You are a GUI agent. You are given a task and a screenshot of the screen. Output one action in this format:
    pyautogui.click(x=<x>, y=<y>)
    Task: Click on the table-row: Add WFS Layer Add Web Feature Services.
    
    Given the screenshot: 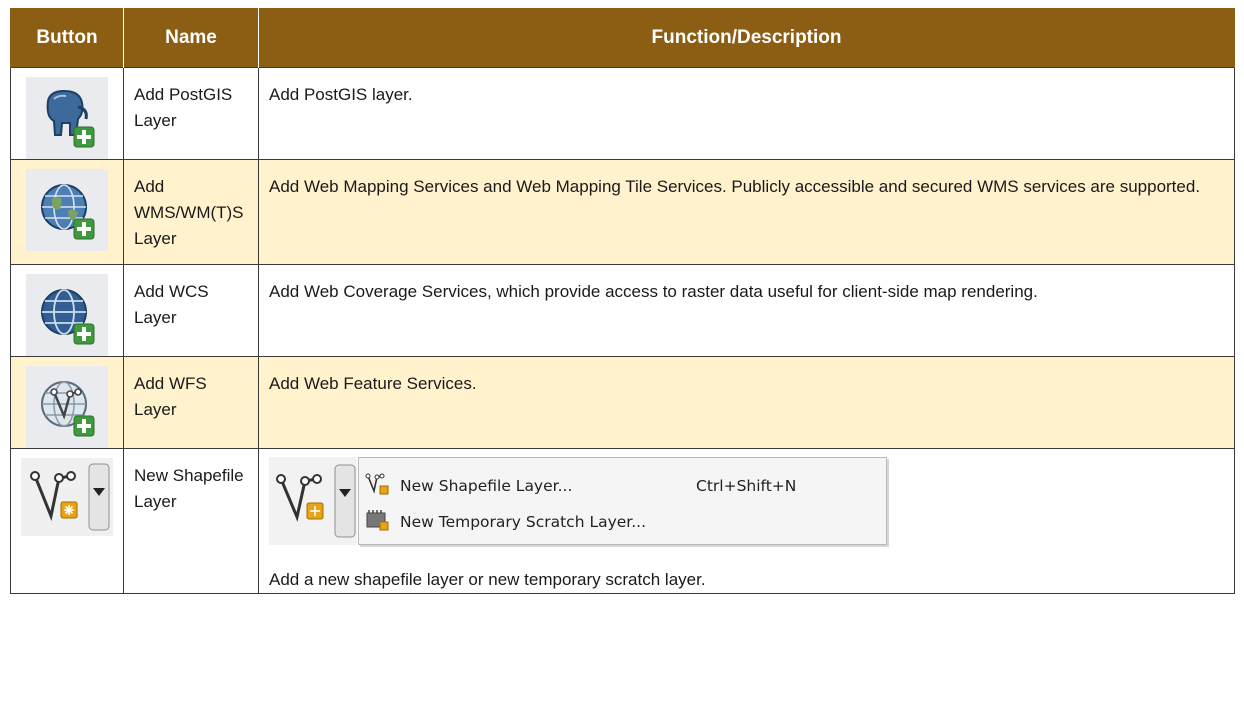 What is the action you would take?
    pyautogui.click(x=622, y=402)
    